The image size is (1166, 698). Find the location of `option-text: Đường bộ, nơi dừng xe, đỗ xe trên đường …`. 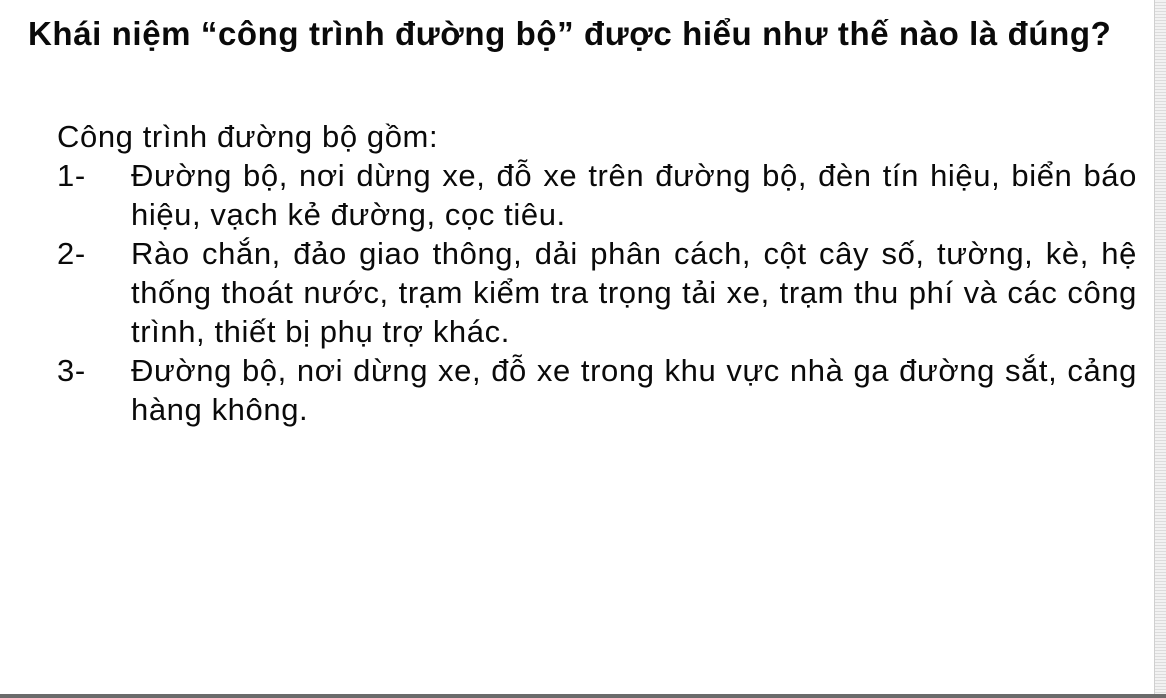

option-text: Đường bộ, nơi dừng xe, đỗ xe trên đường … is located at coordinates (634, 195).